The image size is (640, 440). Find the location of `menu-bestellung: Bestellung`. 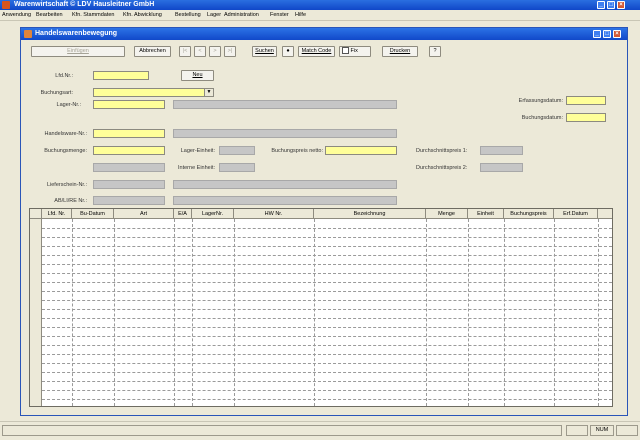

menu-bestellung: Bestellung is located at coordinates (188, 15).